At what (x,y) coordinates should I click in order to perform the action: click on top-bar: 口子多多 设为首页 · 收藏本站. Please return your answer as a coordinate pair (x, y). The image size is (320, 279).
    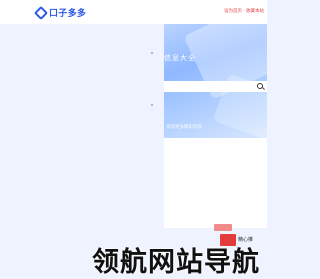
    Looking at the image, I should click on (133, 12).